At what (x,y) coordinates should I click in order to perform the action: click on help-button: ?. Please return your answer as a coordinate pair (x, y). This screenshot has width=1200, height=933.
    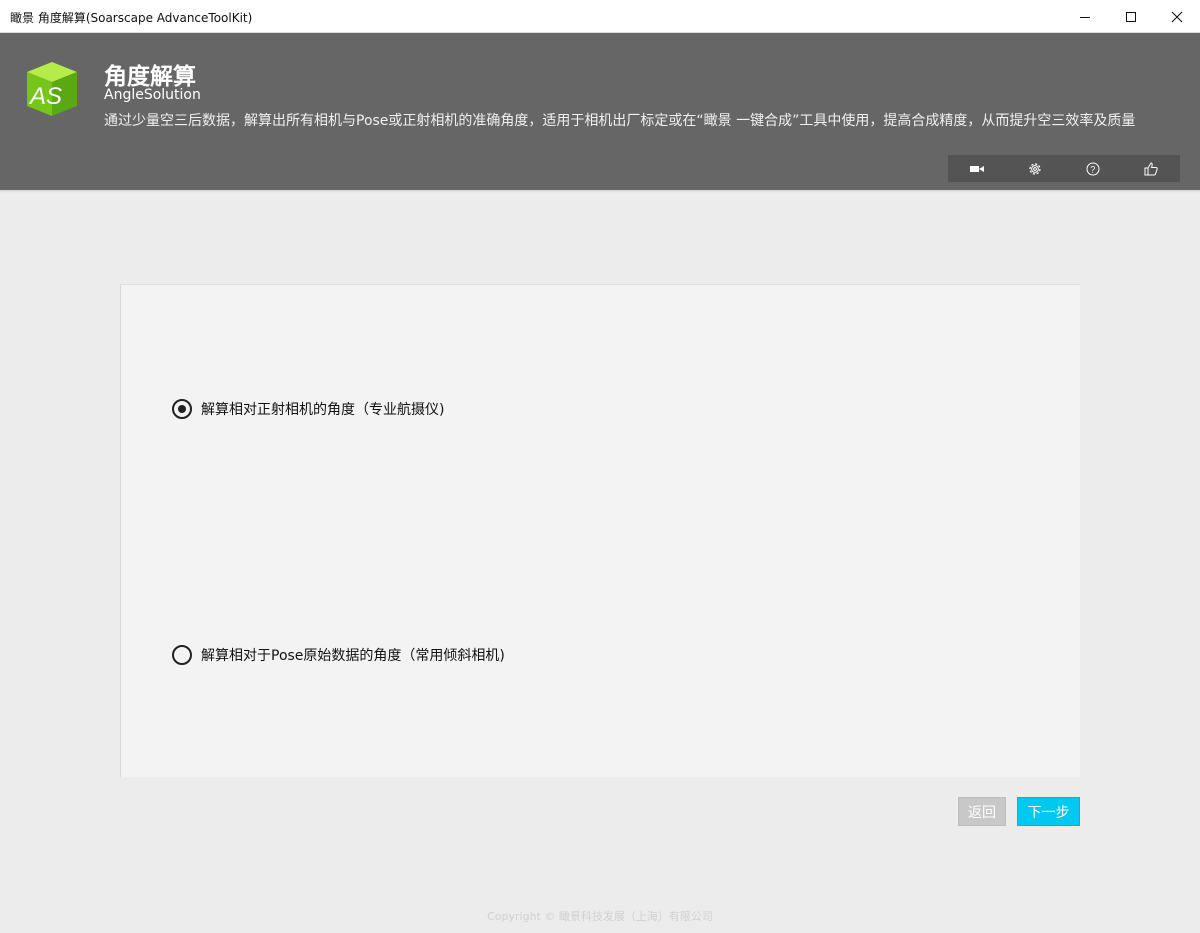
    Looking at the image, I should click on (1093, 168).